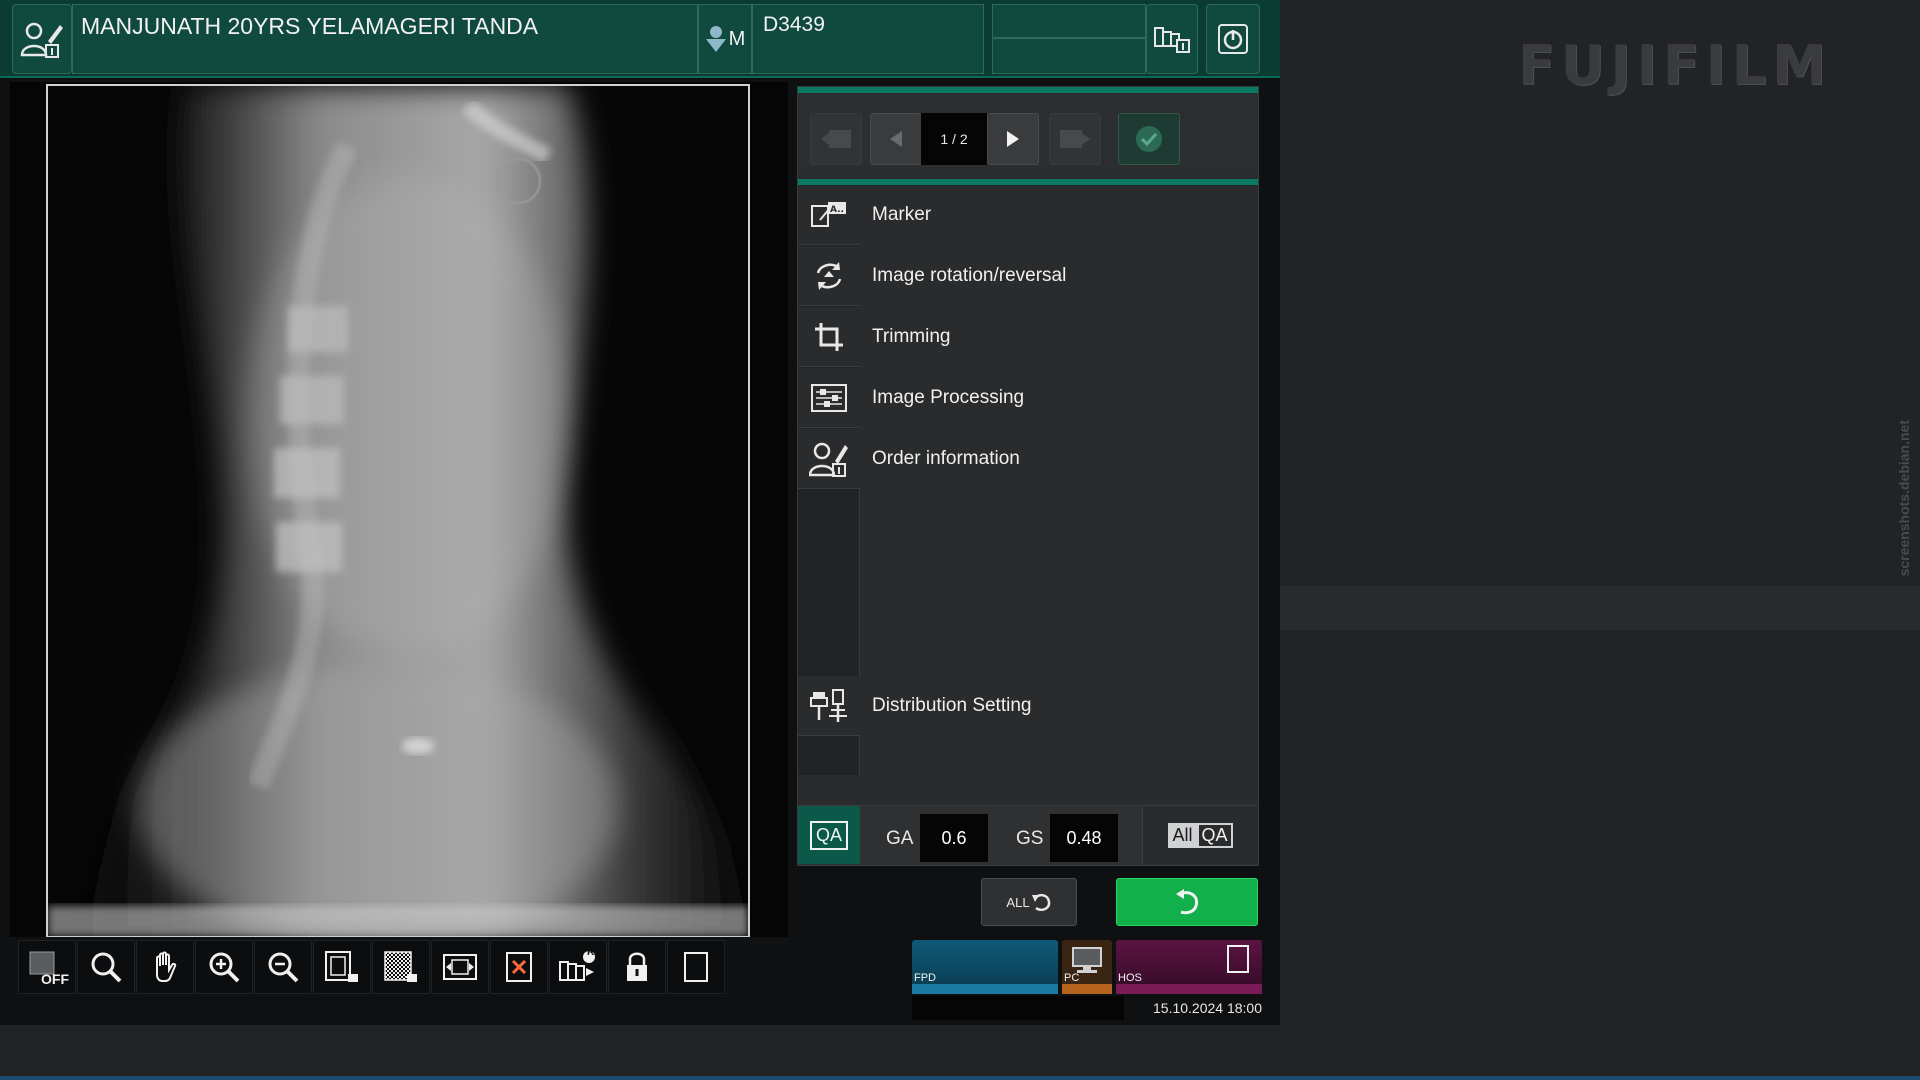 The image size is (1920, 1080). I want to click on zoom-out-button, so click(283, 967).